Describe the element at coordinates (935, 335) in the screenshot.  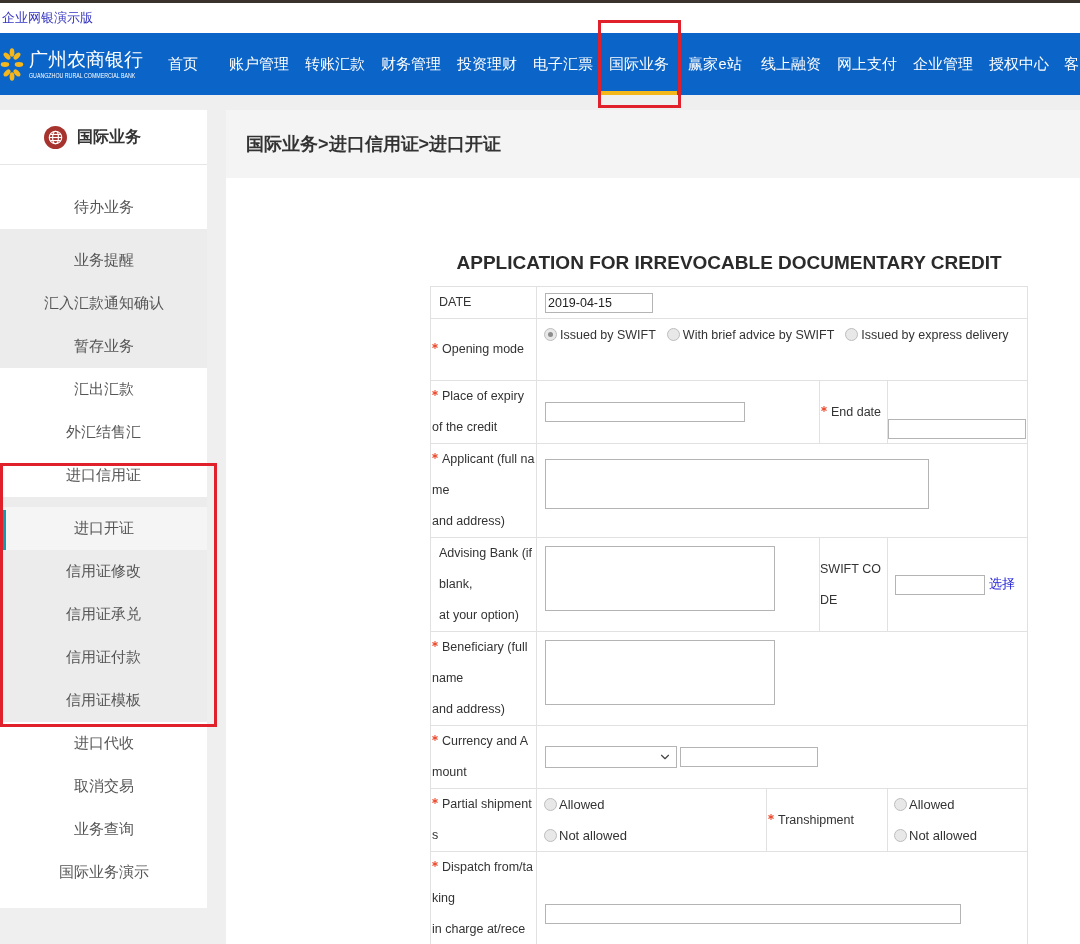
I see `option-label: Issued by express delivery` at that location.